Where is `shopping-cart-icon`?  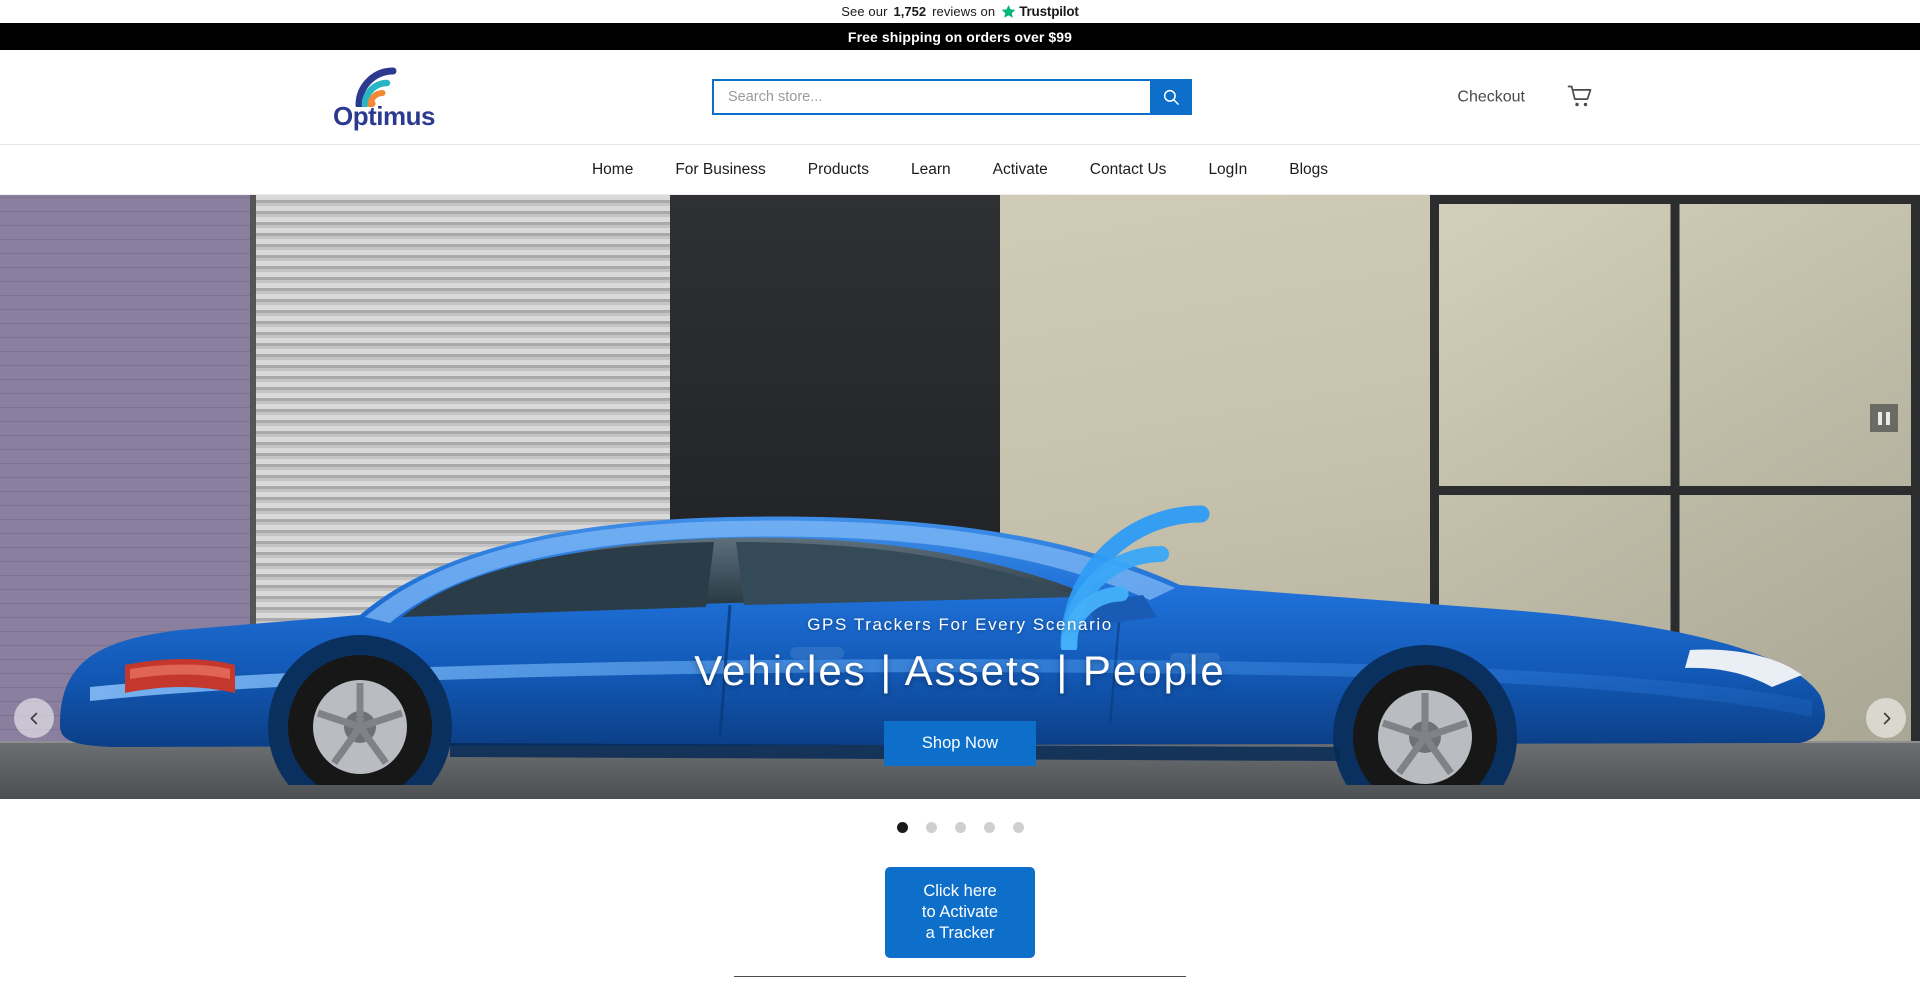 shopping-cart-icon is located at coordinates (1579, 96).